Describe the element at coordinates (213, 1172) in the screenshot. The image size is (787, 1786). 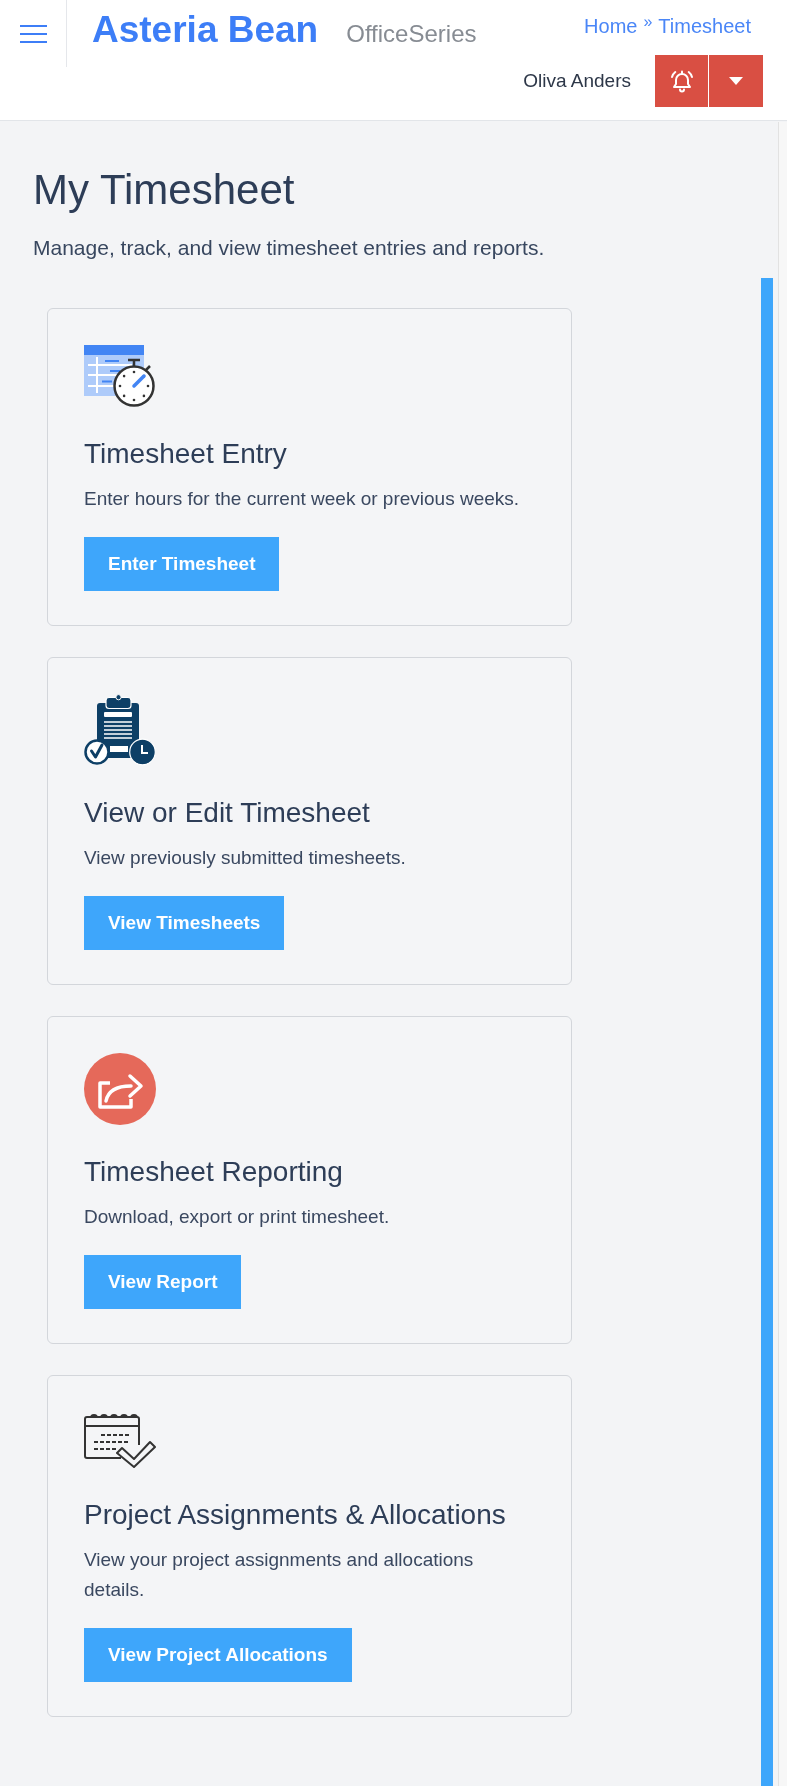
I see `card-title: Timesheet Reporting` at that location.